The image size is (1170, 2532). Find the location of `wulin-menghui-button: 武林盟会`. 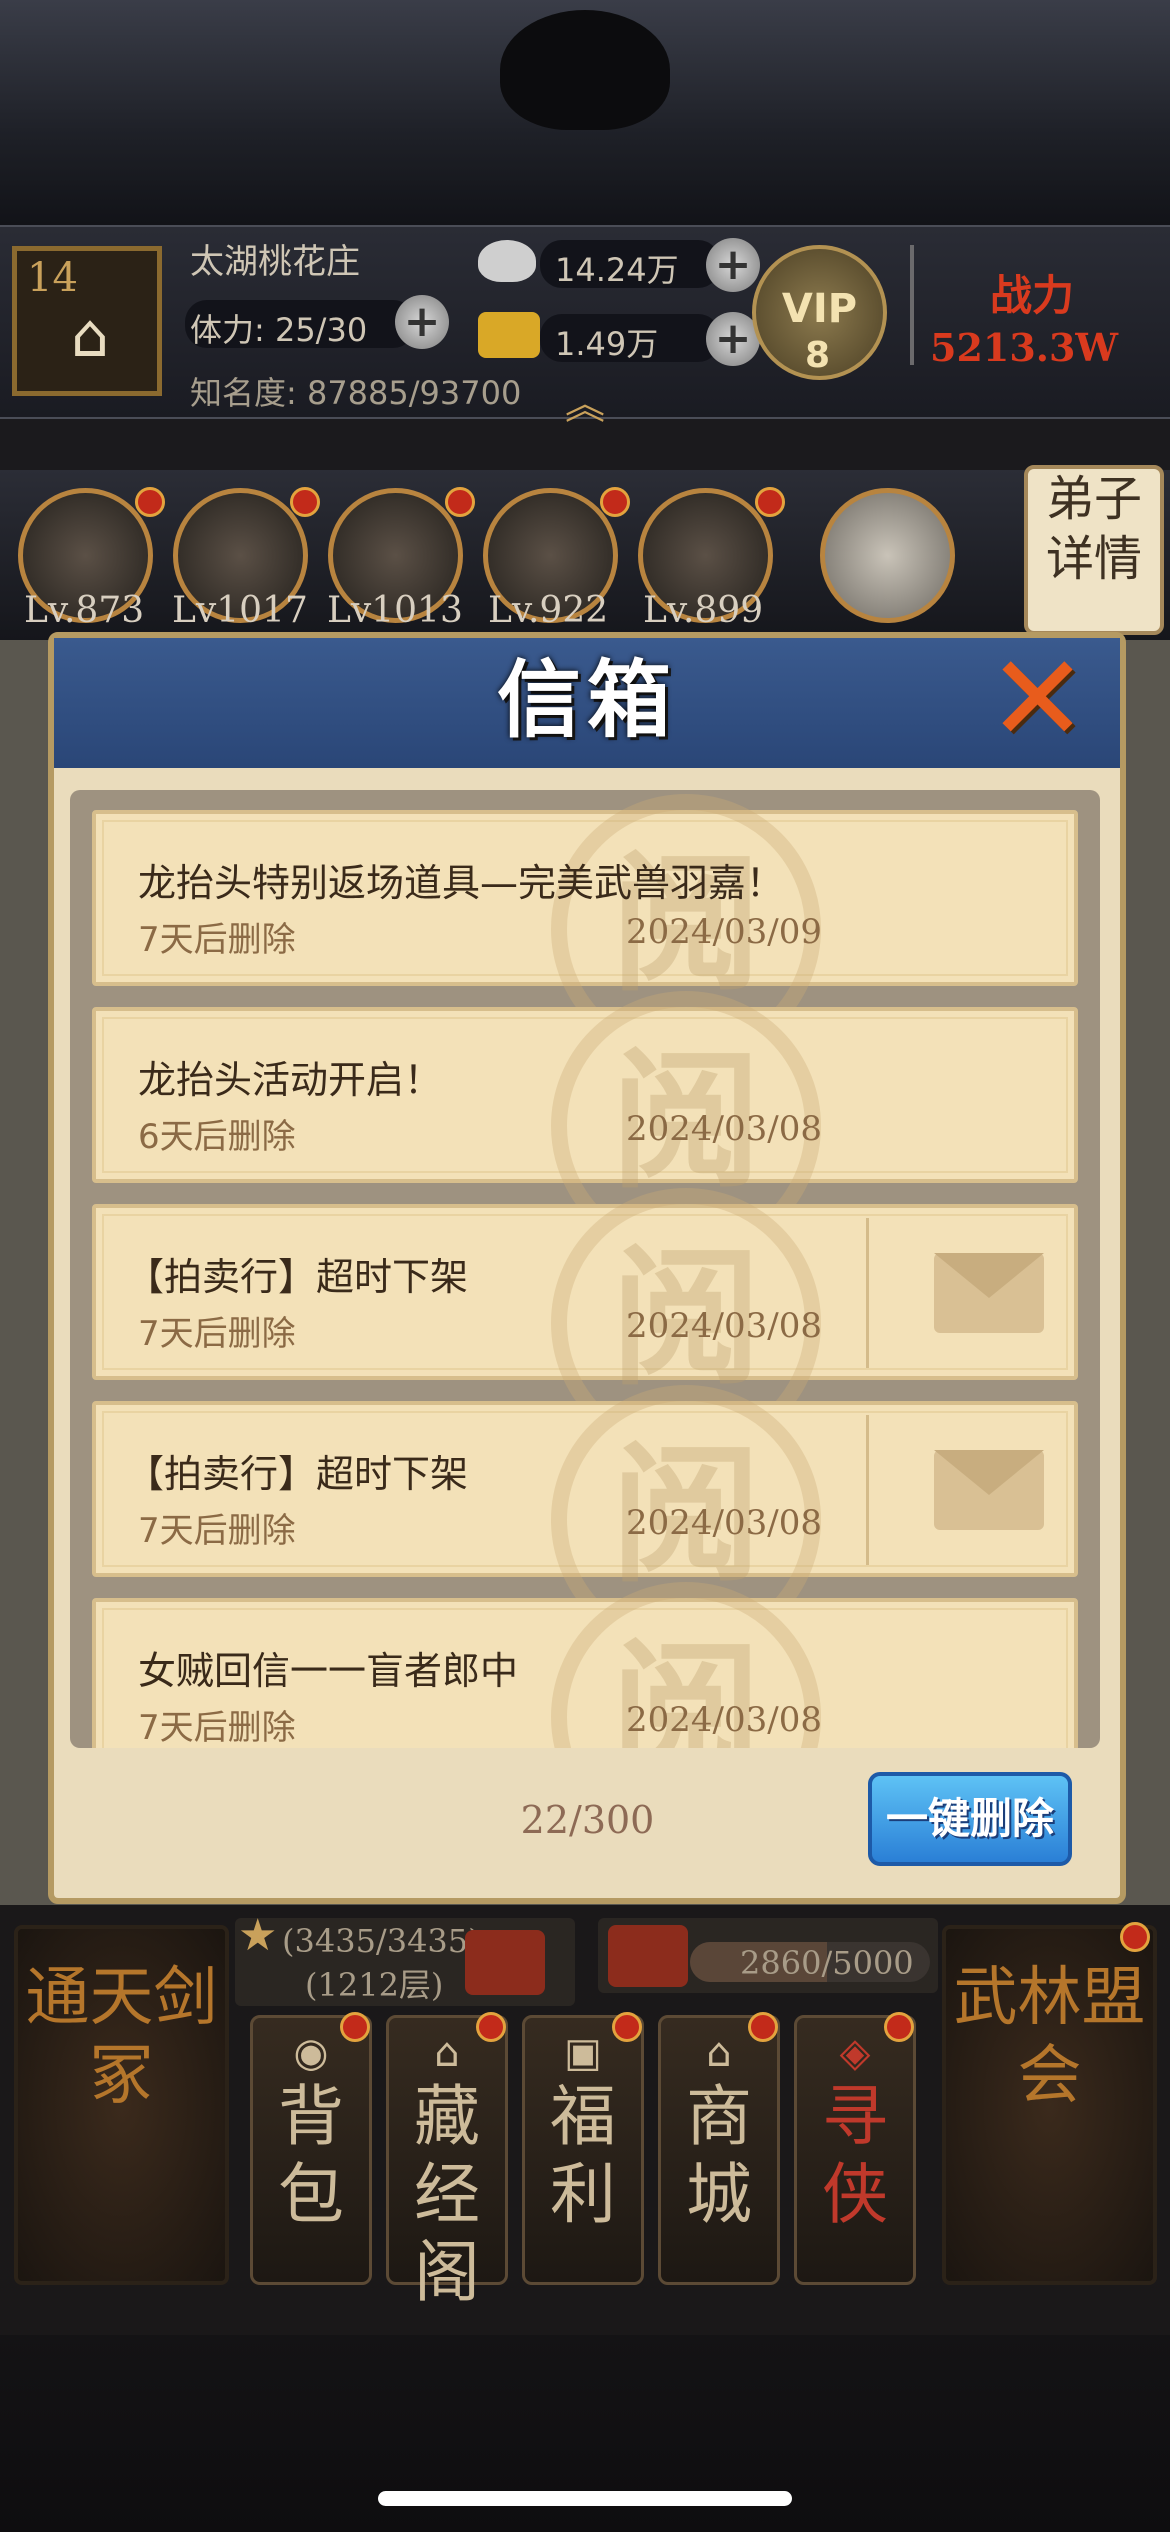

wulin-menghui-button: 武林盟会 is located at coordinates (1049, 2105).